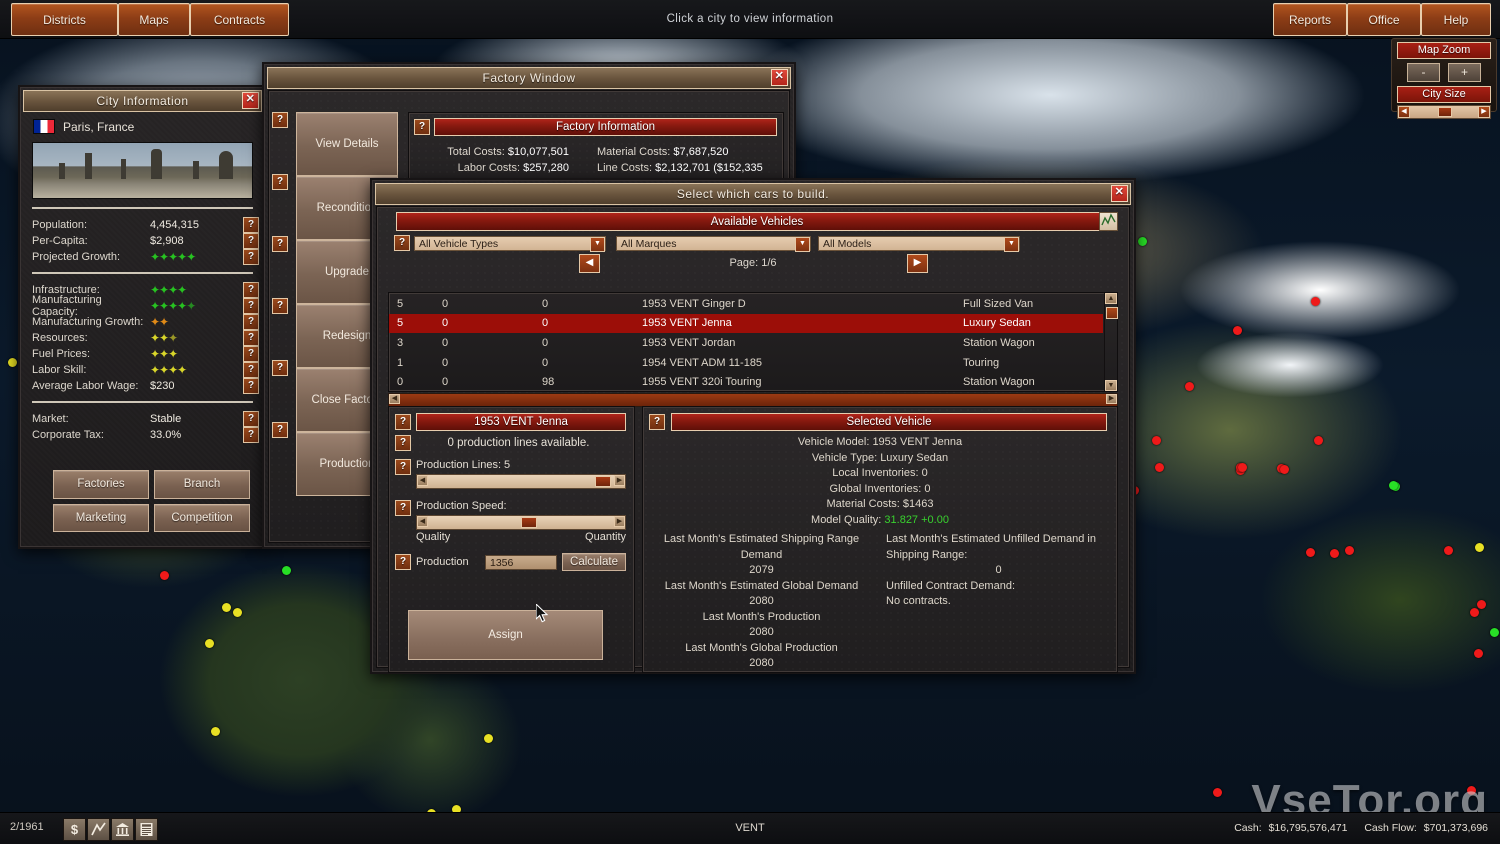 The image size is (1500, 844). What do you see at coordinates (1112, 313) in the screenshot?
I see `scrollbar-thumb` at bounding box center [1112, 313].